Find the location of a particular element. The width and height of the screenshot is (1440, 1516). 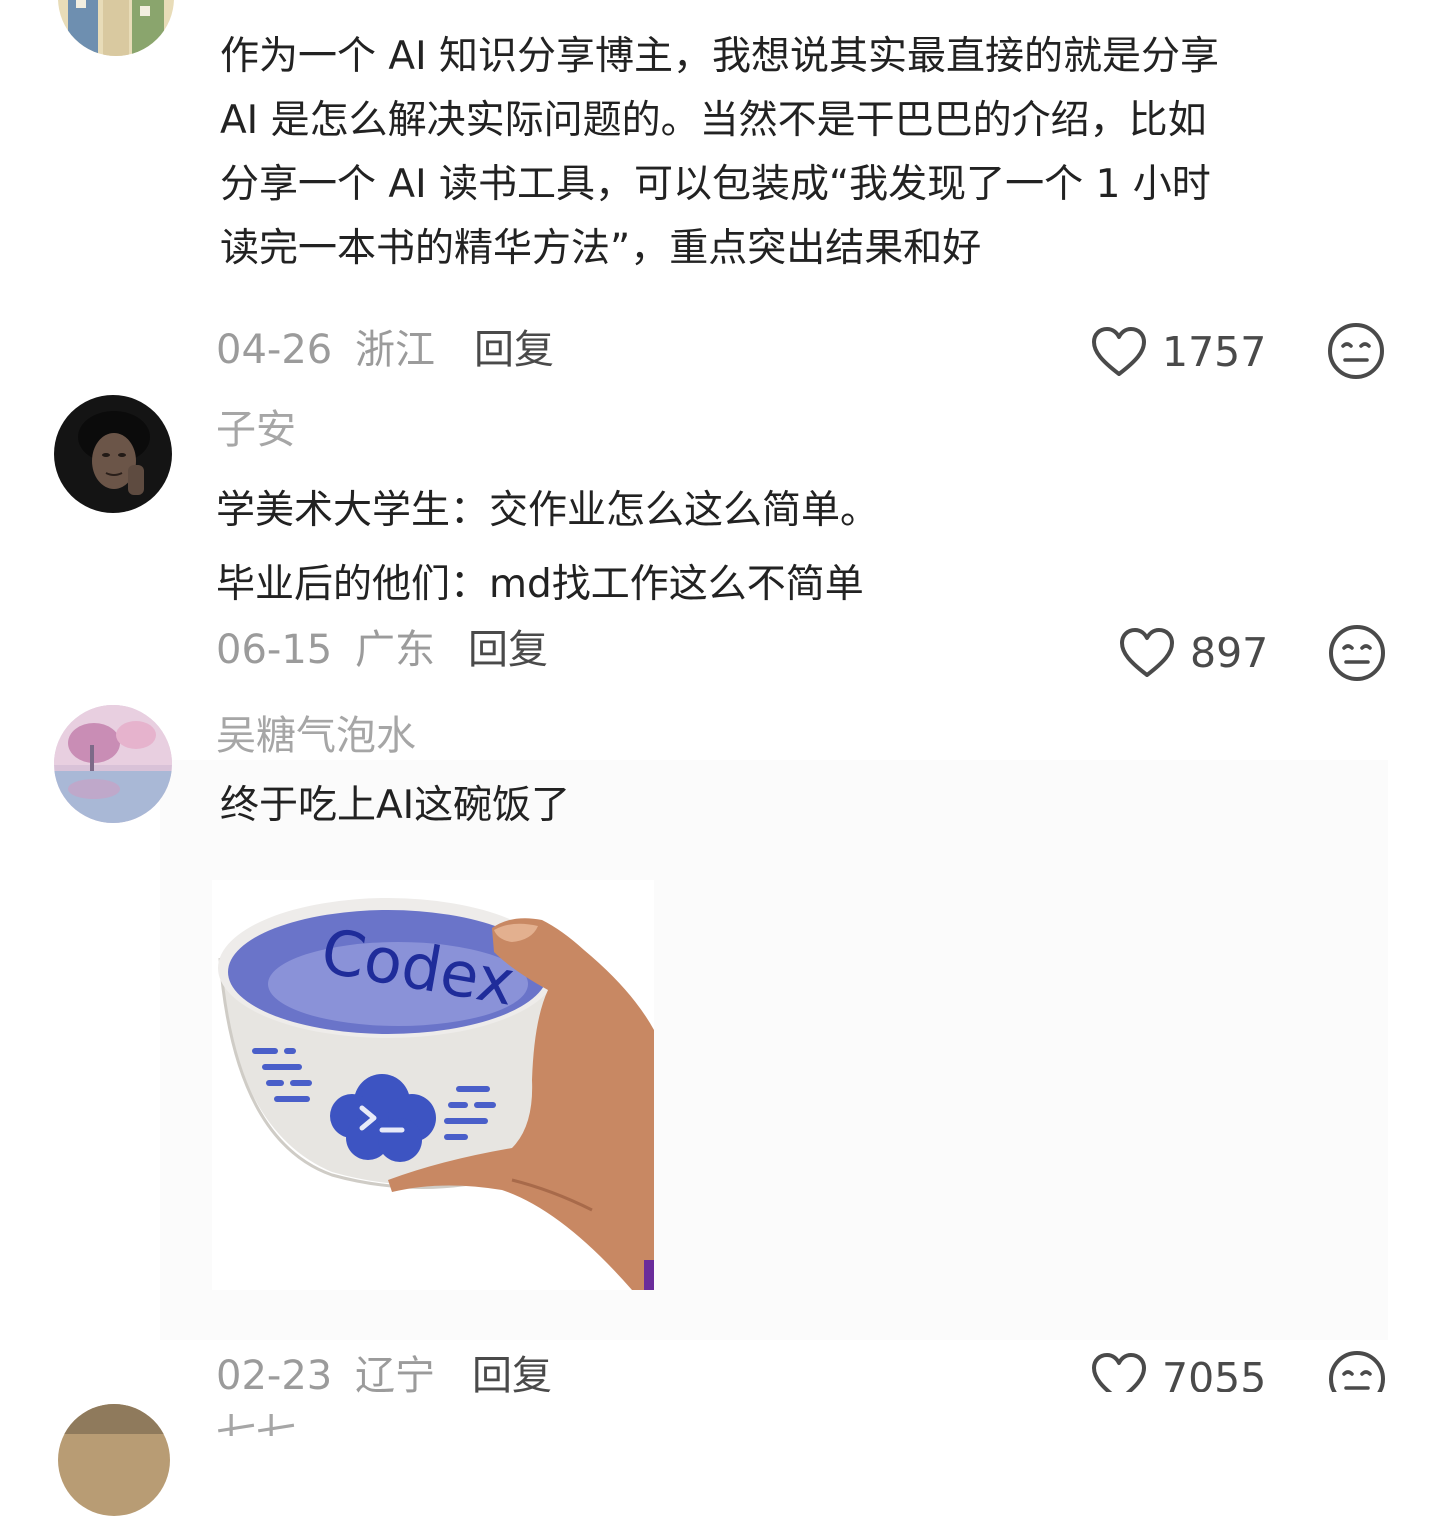

comment-line: 学美术大学生：交作业怎么这么简单。 is located at coordinates (548, 510).